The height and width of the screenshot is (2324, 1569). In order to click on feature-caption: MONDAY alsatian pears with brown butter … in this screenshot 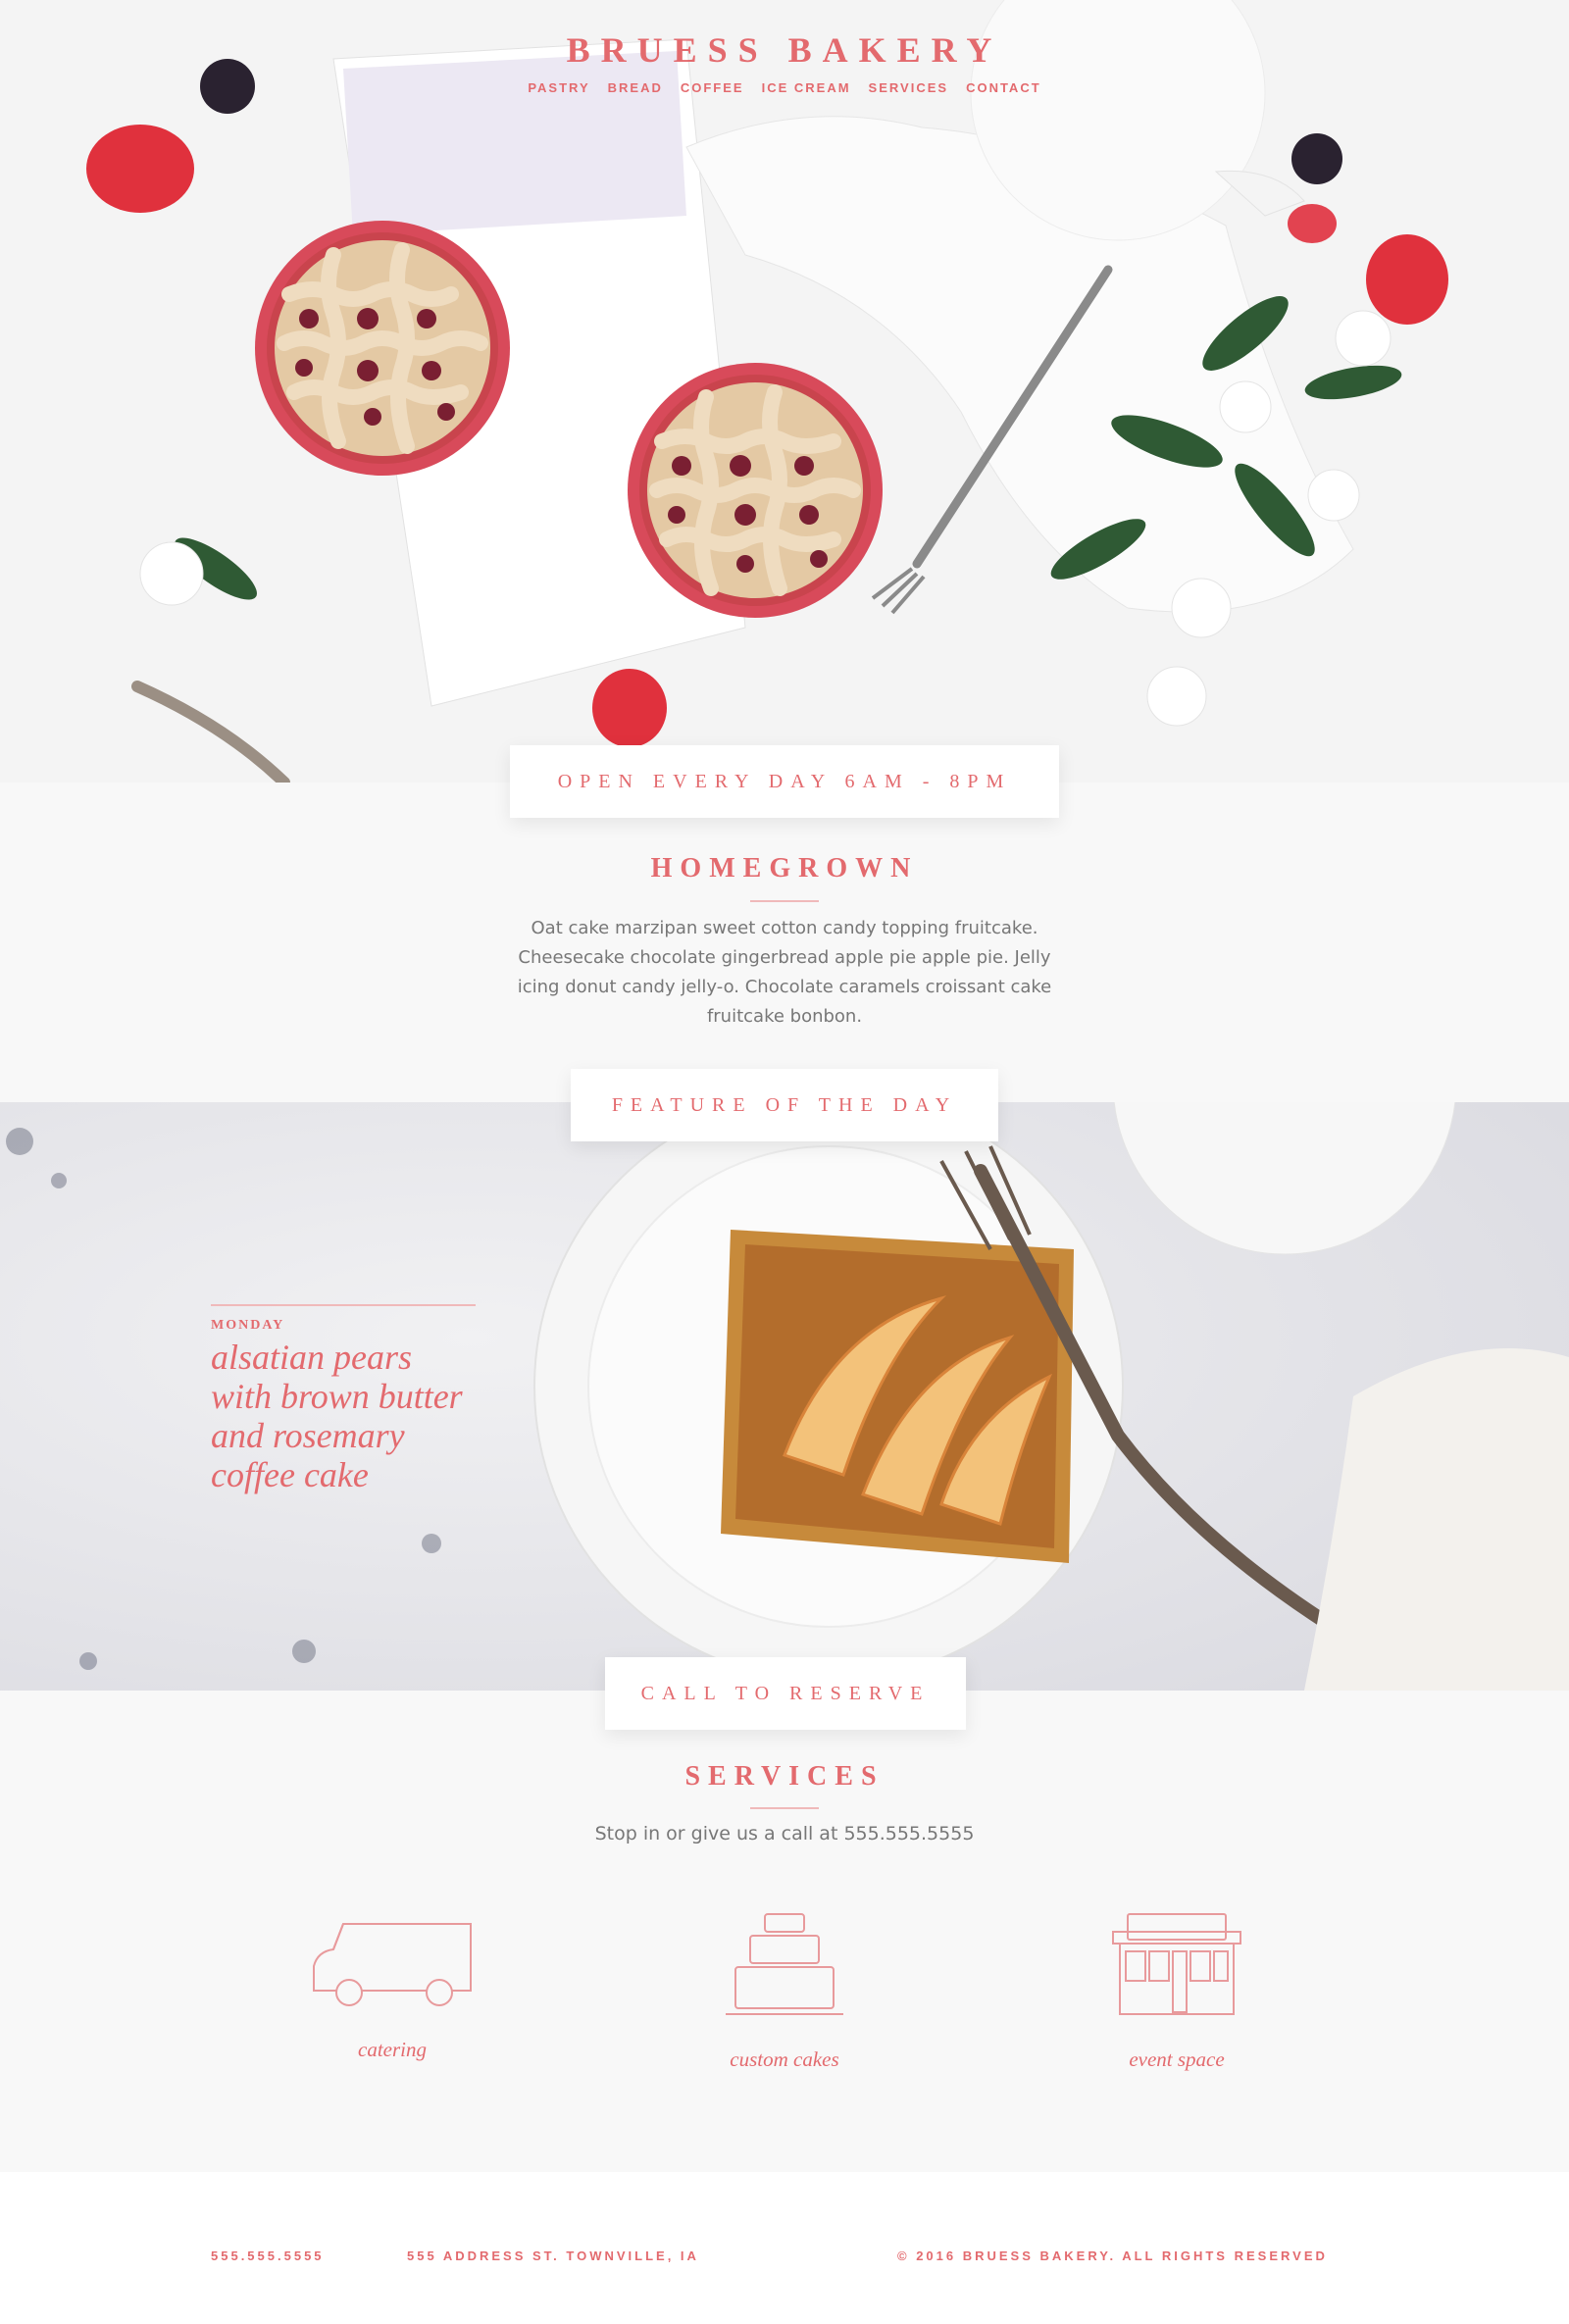, I will do `click(343, 1399)`.